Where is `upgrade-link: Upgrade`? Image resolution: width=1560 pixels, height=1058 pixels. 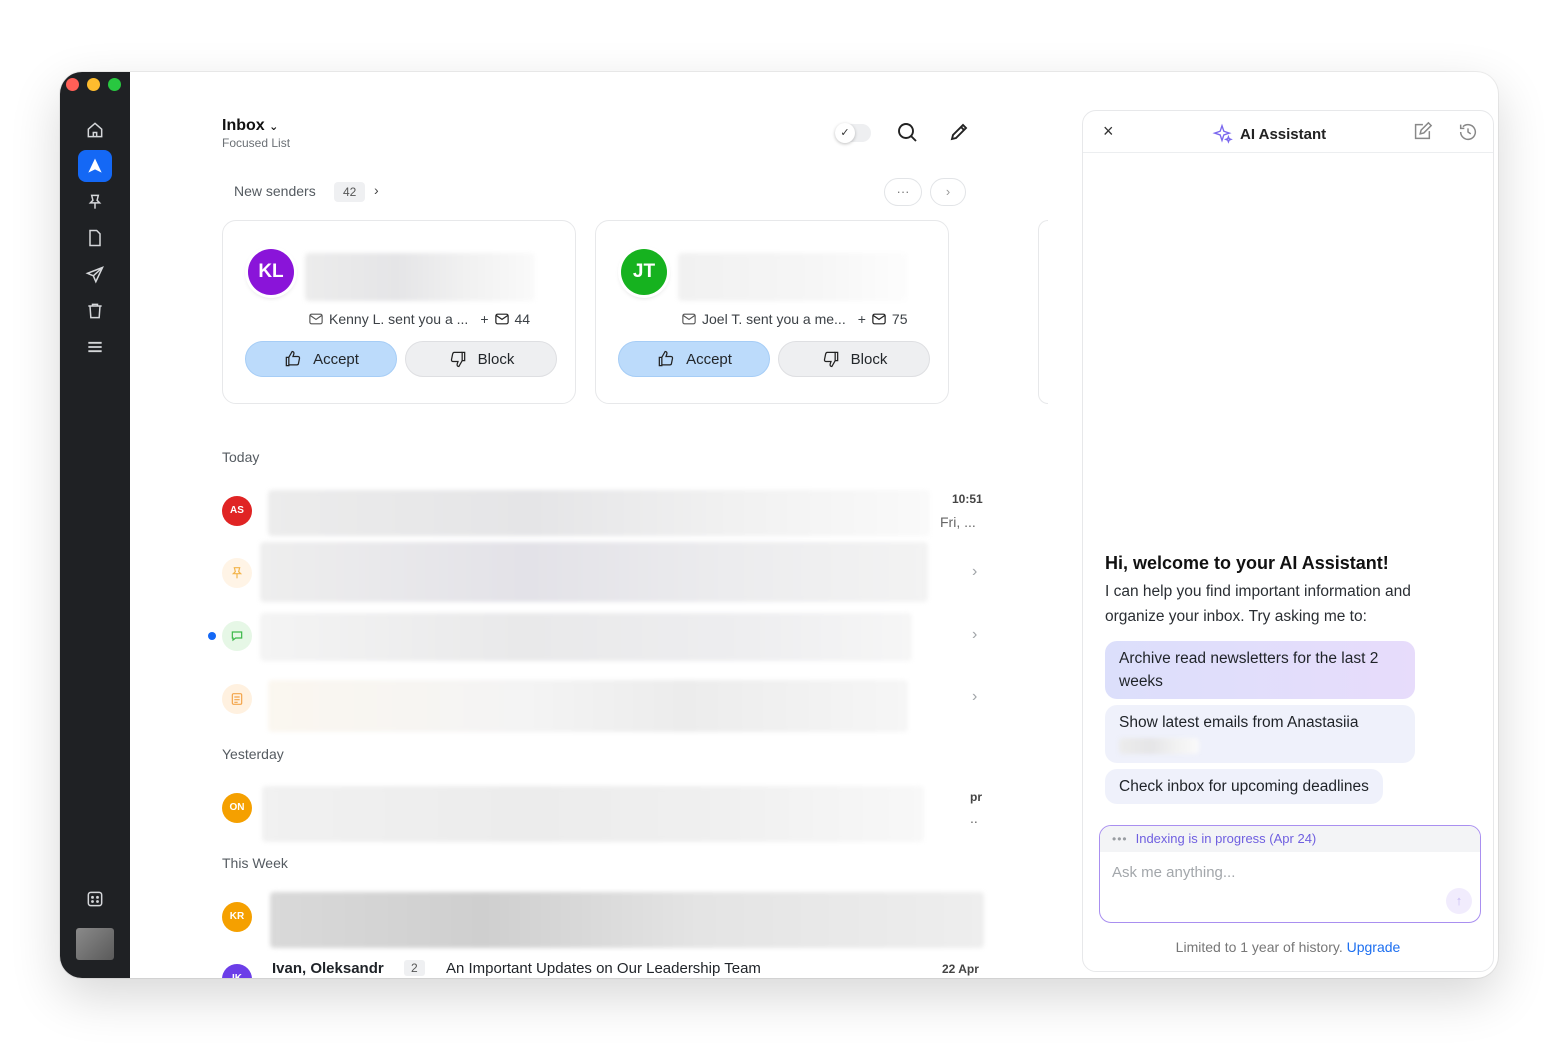 upgrade-link: Upgrade is located at coordinates (1374, 947).